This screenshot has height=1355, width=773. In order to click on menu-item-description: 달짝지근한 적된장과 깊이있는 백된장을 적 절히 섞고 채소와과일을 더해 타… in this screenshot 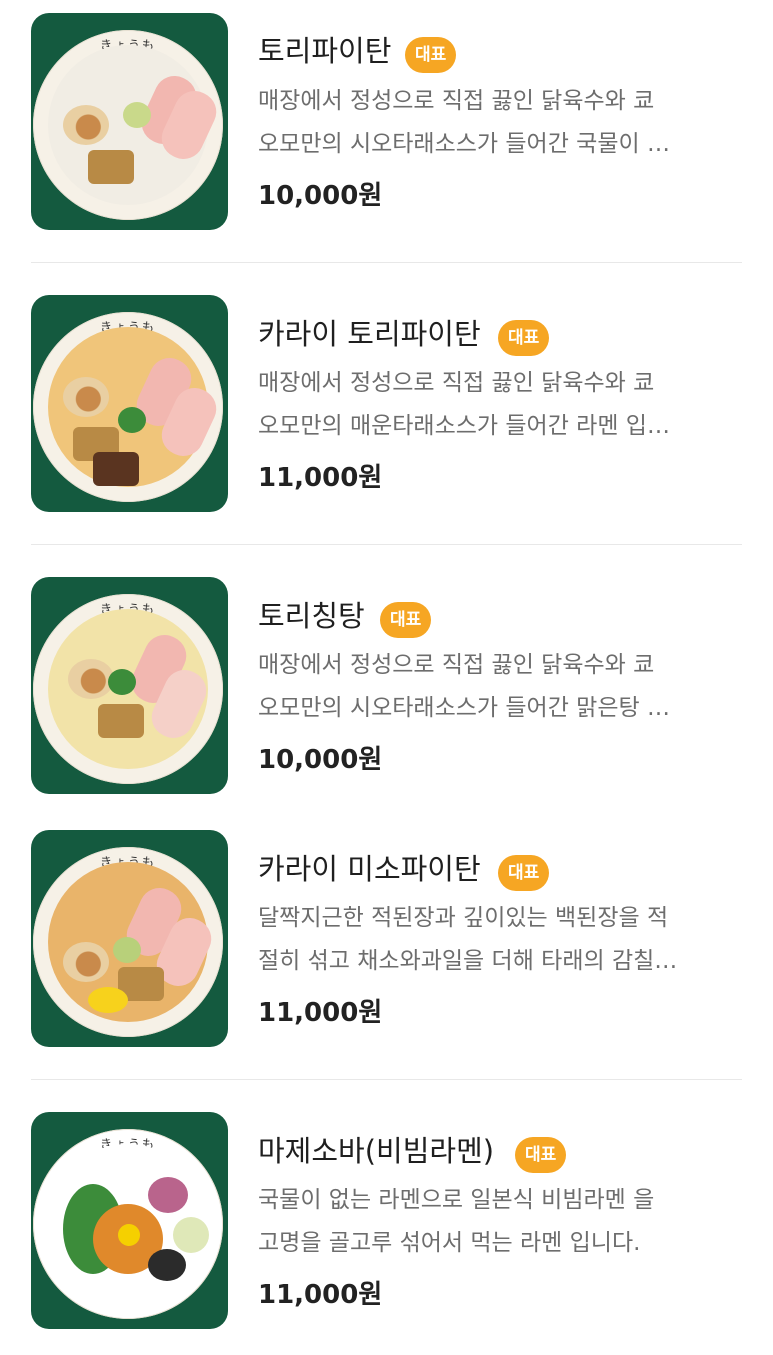, I will do `click(503, 940)`.